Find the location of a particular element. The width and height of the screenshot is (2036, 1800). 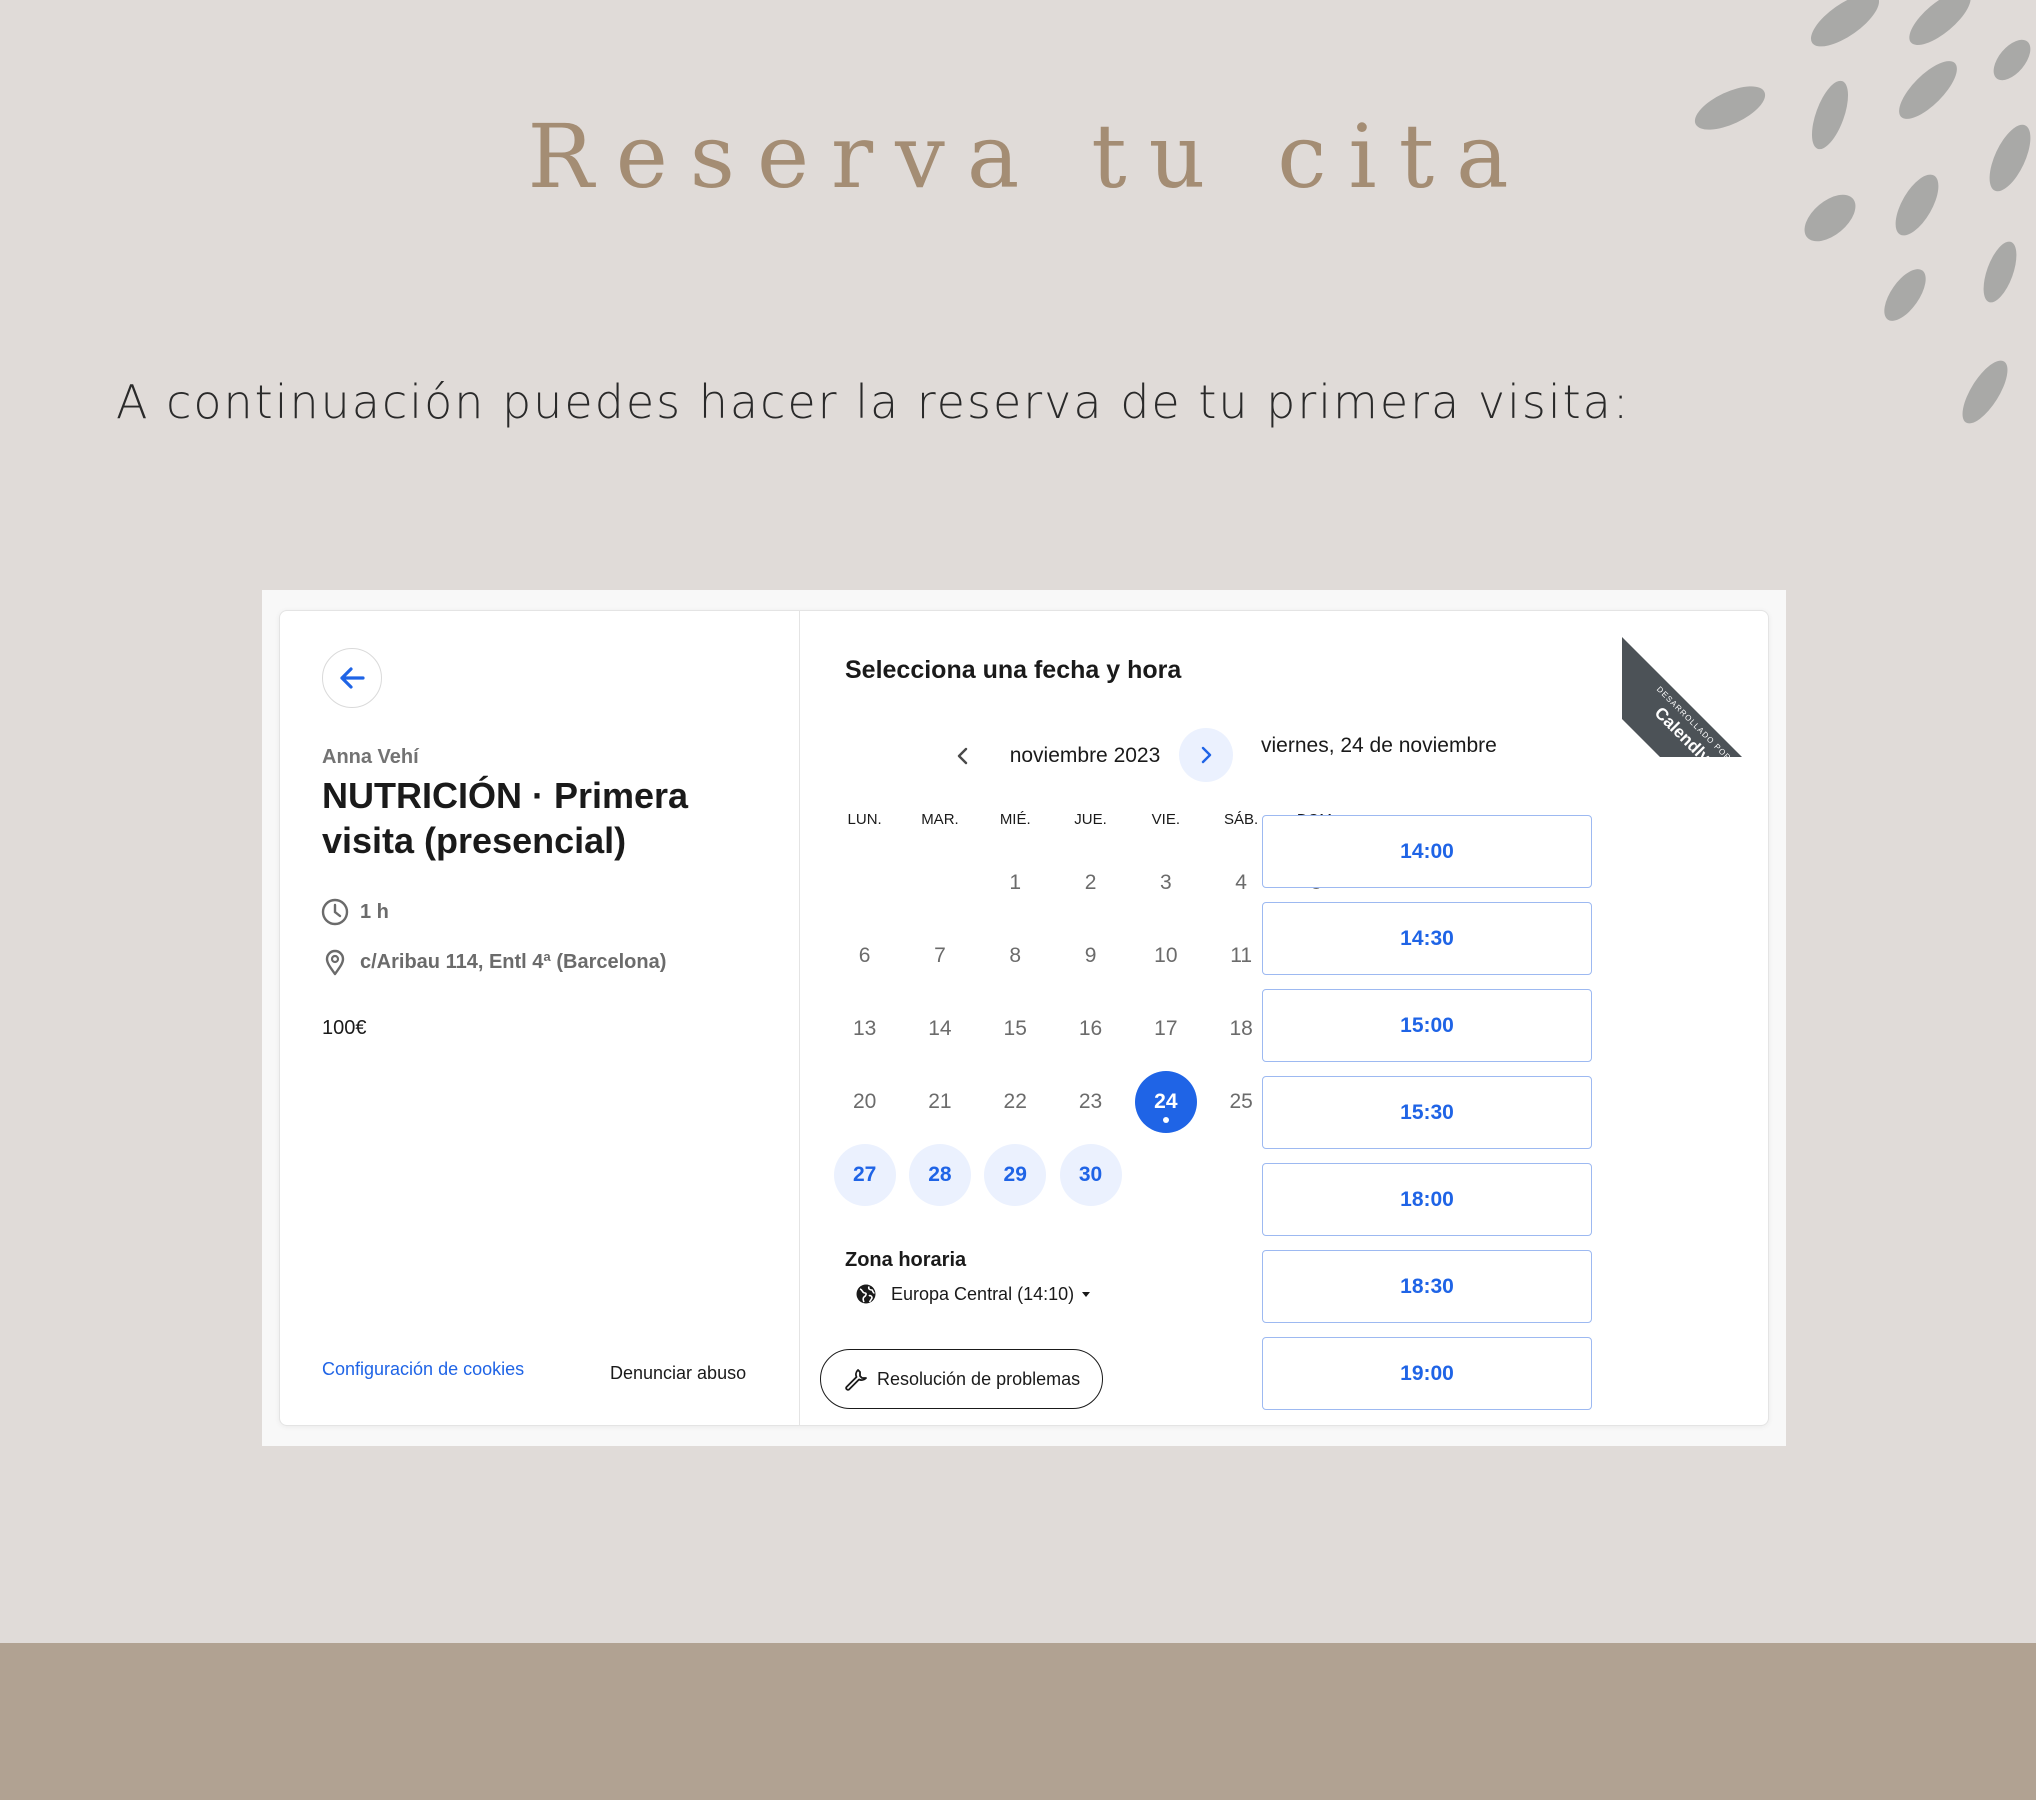

day-number: 2 is located at coordinates (1090, 882).